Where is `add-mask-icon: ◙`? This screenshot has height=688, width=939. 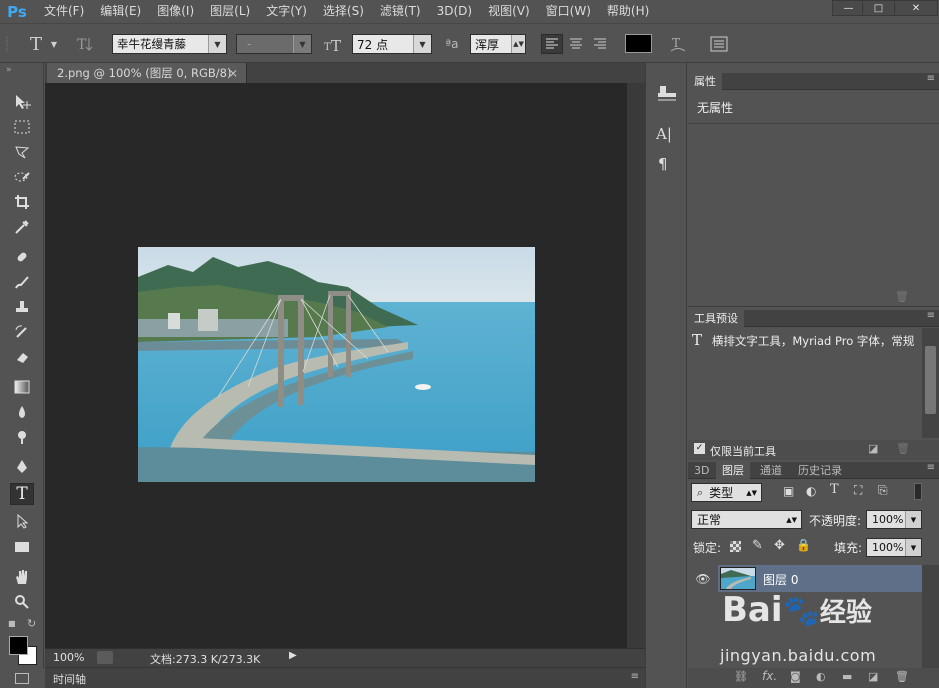 add-mask-icon: ◙ is located at coordinates (795, 676).